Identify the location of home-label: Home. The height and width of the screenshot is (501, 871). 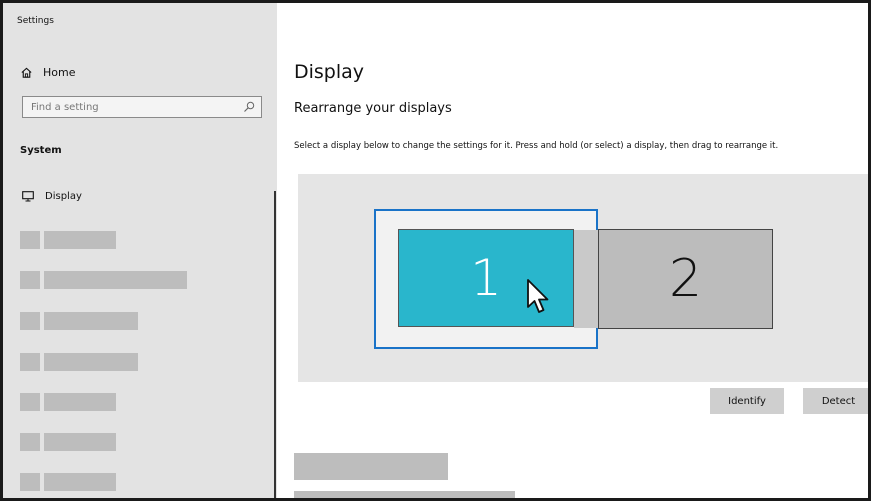
(59, 72).